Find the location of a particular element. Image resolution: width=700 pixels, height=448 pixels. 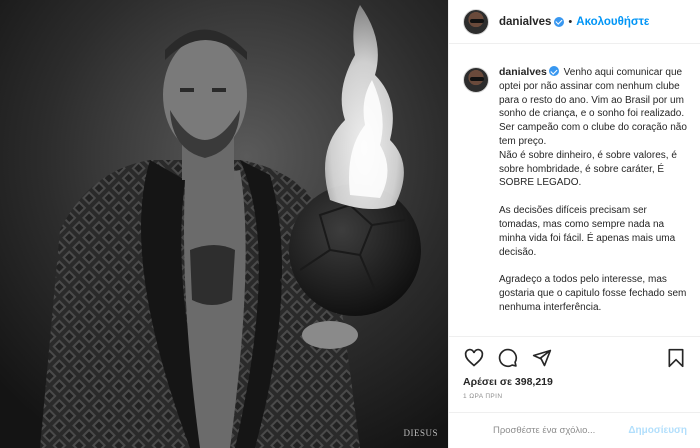

bookmark-icon is located at coordinates (676, 357).